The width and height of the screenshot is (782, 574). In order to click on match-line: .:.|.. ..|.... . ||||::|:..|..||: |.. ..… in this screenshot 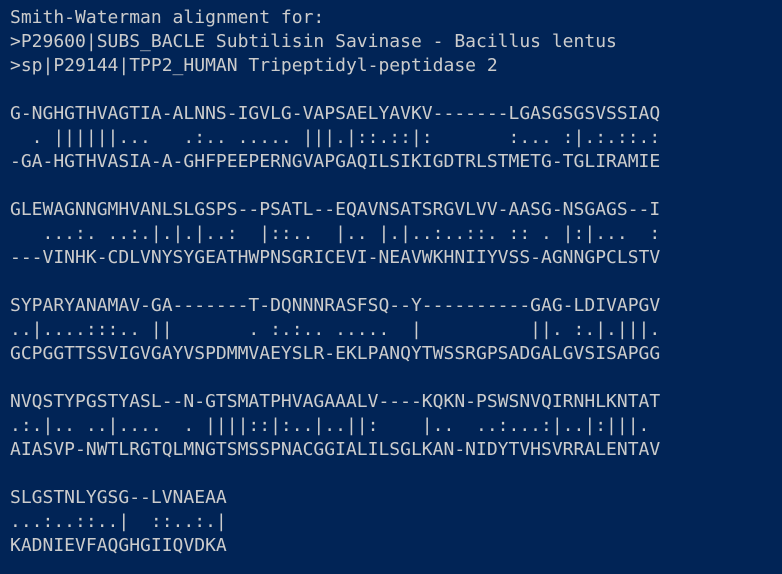, I will do `click(330, 425)`.